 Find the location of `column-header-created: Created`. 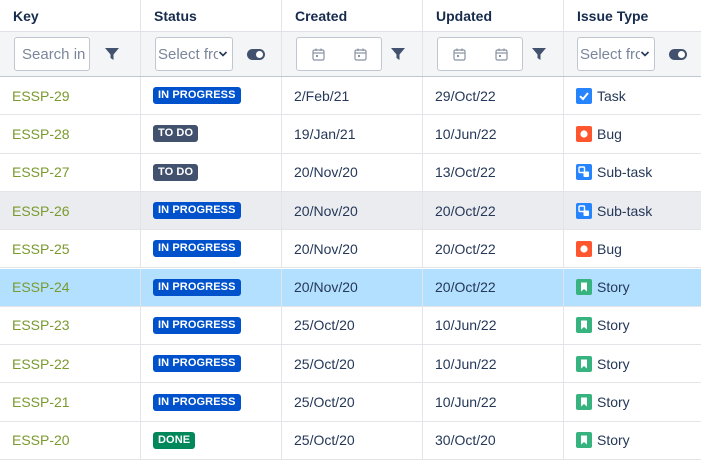

column-header-created: Created is located at coordinates (352, 15).